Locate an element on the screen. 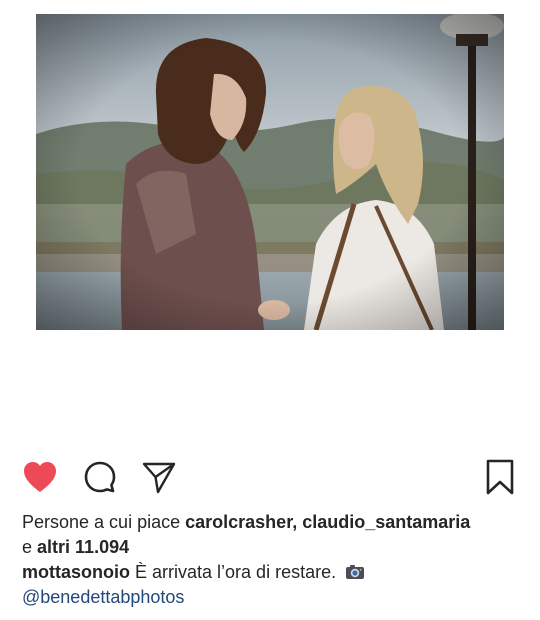  like-button is located at coordinates (40, 477).